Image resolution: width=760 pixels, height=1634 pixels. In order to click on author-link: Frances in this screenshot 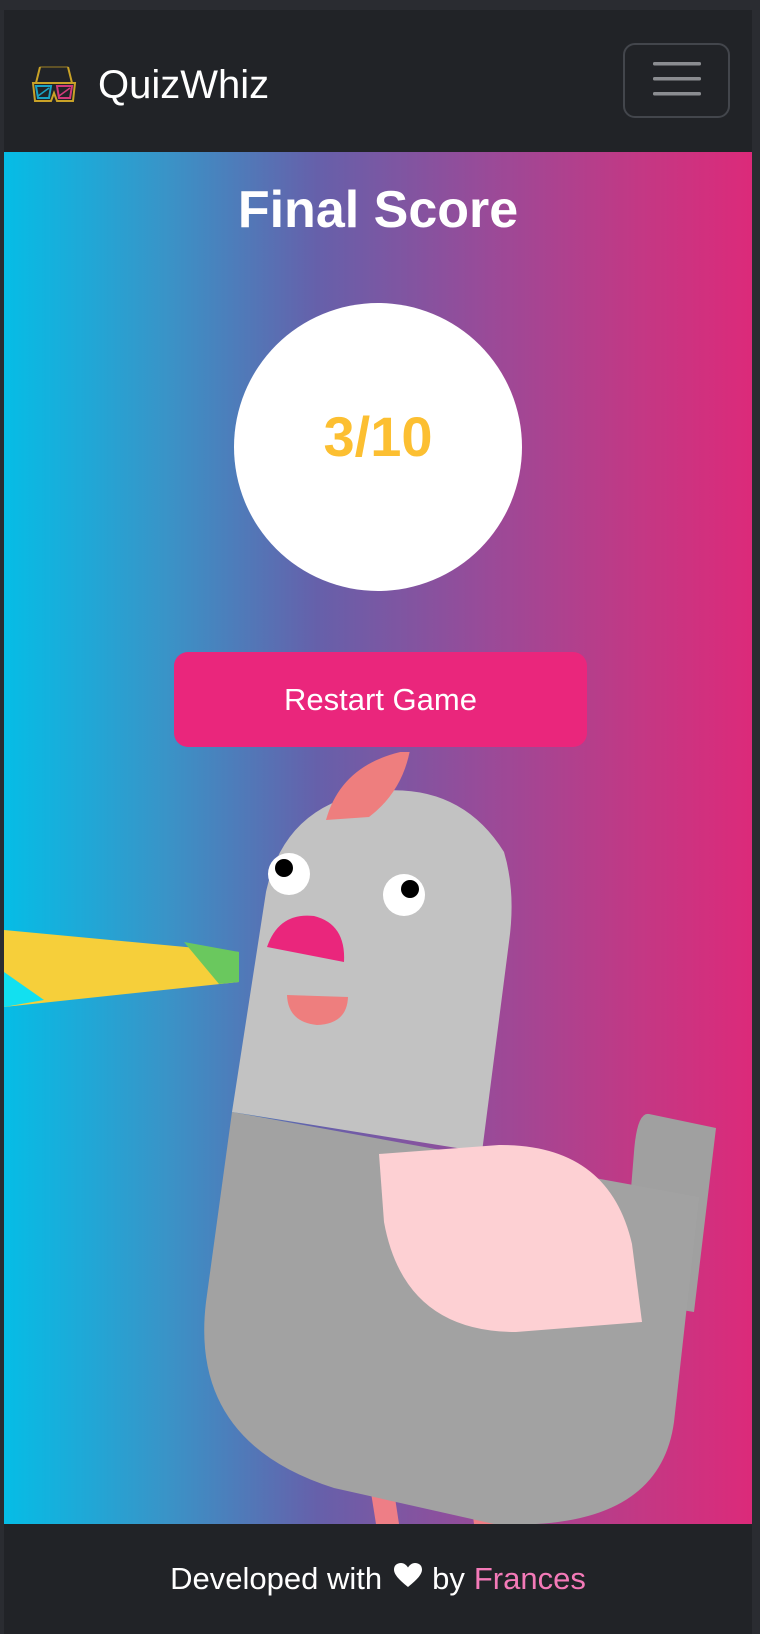, I will do `click(530, 1579)`.